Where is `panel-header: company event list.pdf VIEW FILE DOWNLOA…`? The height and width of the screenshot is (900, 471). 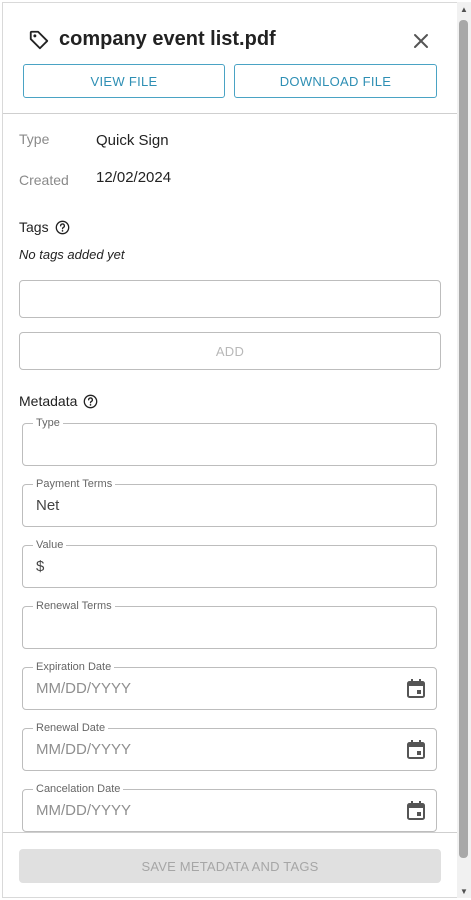 panel-header: company event list.pdf VIEW FILE DOWNLOA… is located at coordinates (230, 58).